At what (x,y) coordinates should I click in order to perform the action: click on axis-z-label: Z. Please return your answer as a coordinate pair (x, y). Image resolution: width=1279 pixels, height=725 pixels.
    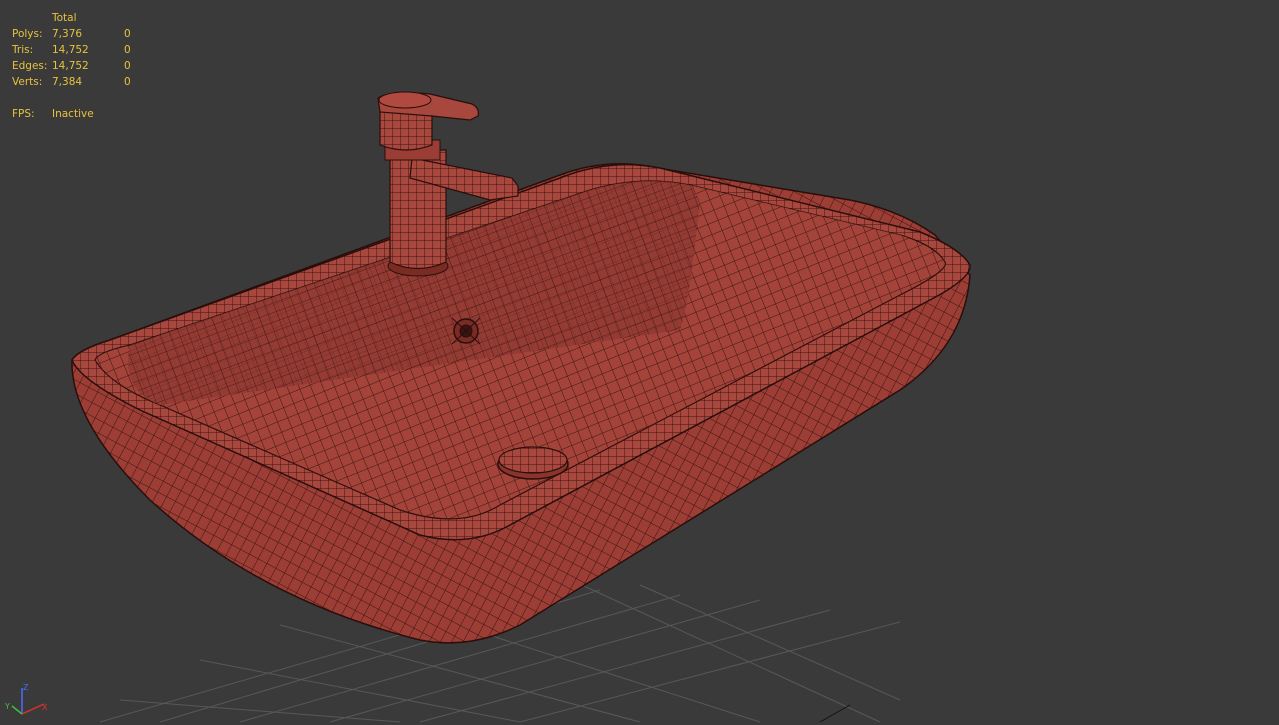
    Looking at the image, I should click on (26, 687).